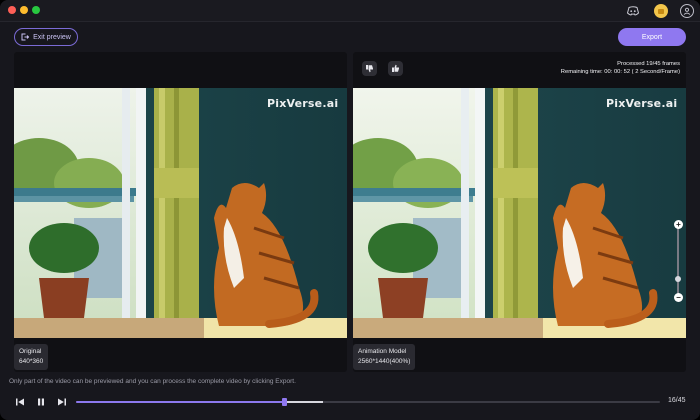  What do you see at coordinates (678, 258) in the screenshot?
I see `zoom-slider-track` at bounding box center [678, 258].